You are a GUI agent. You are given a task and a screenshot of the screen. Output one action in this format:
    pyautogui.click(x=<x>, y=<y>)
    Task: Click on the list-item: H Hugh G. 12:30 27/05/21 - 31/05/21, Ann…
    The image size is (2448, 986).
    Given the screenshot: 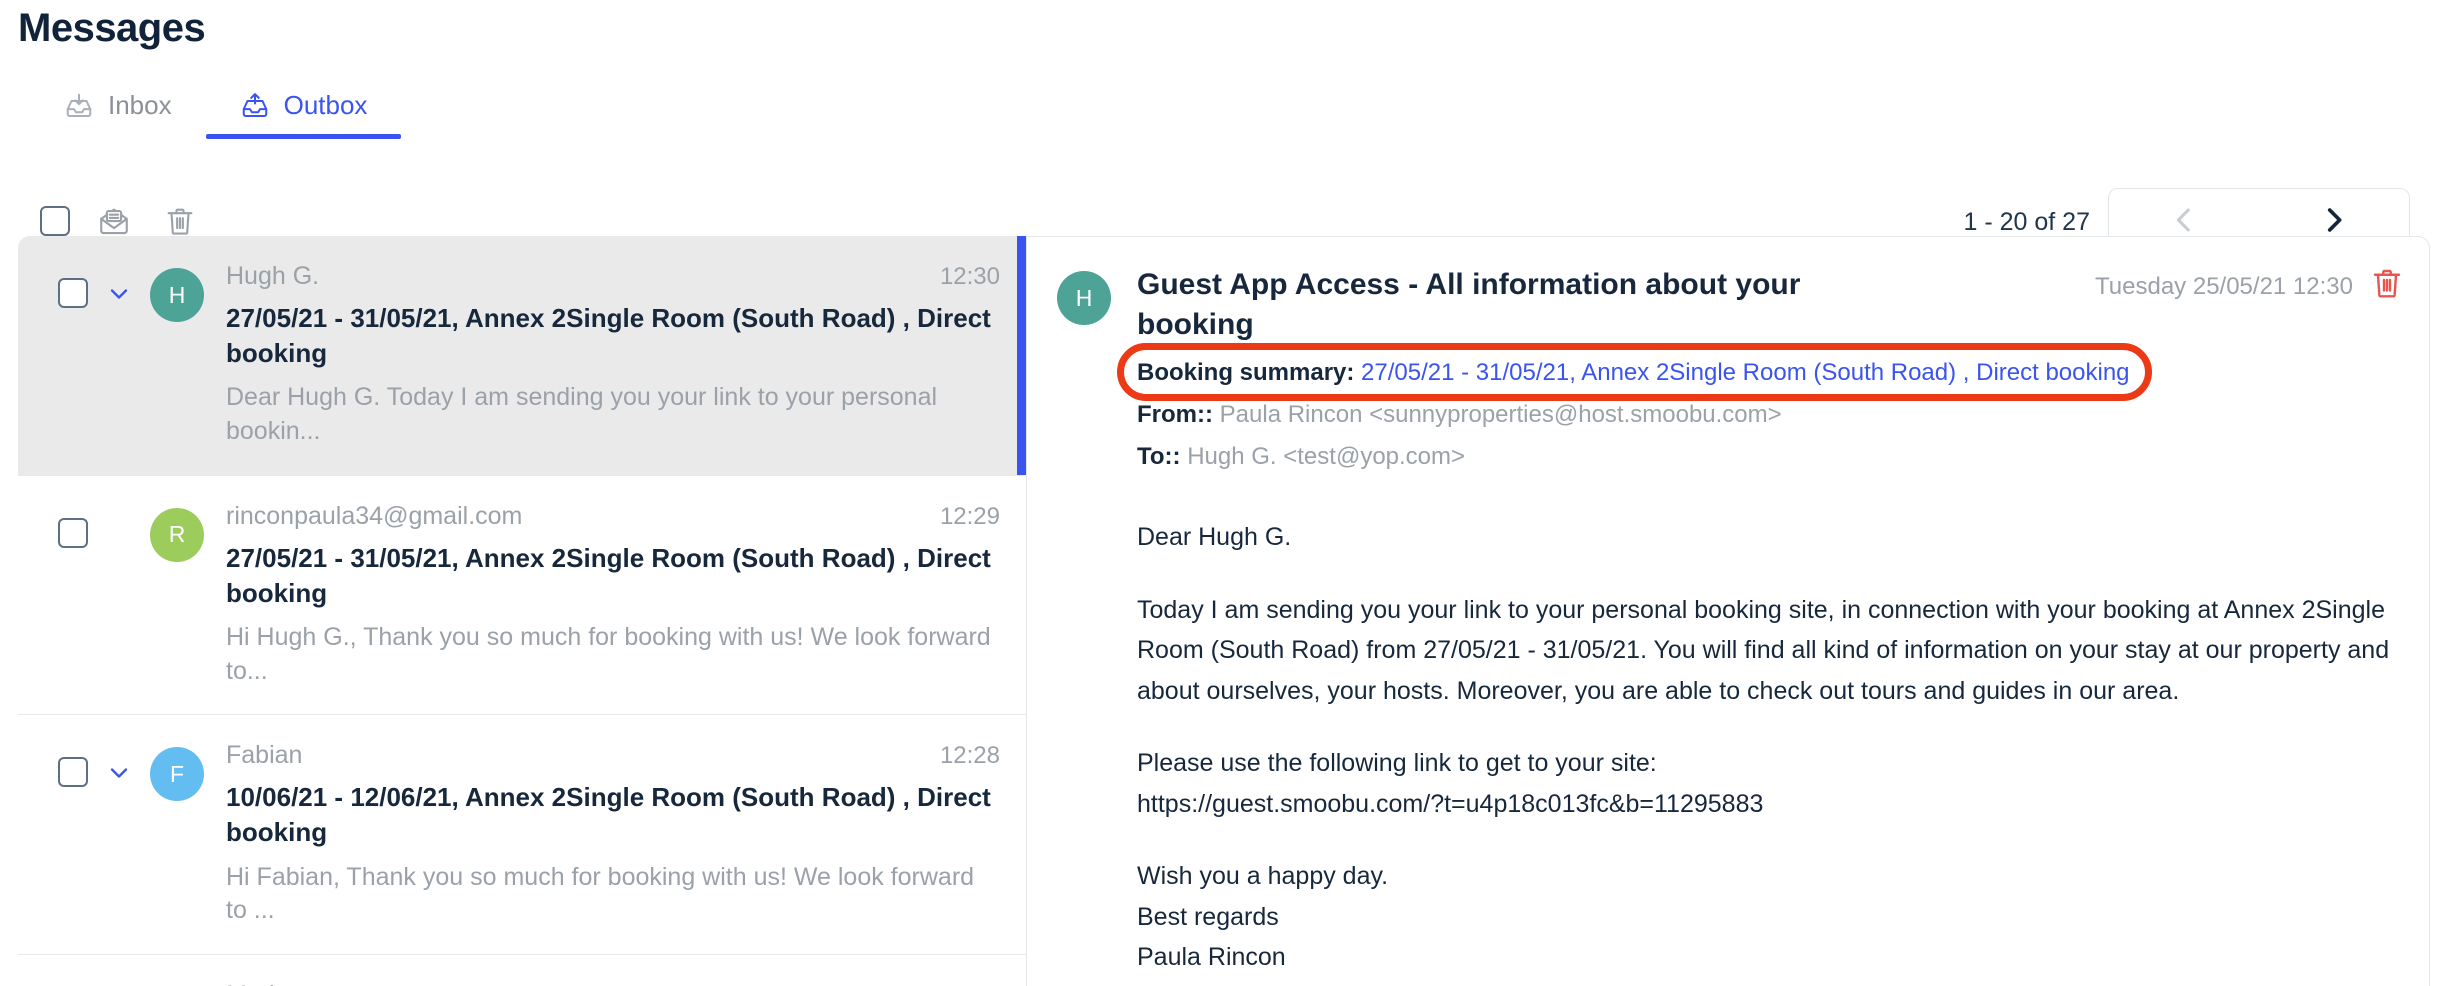 What is the action you would take?
    pyautogui.click(x=522, y=356)
    